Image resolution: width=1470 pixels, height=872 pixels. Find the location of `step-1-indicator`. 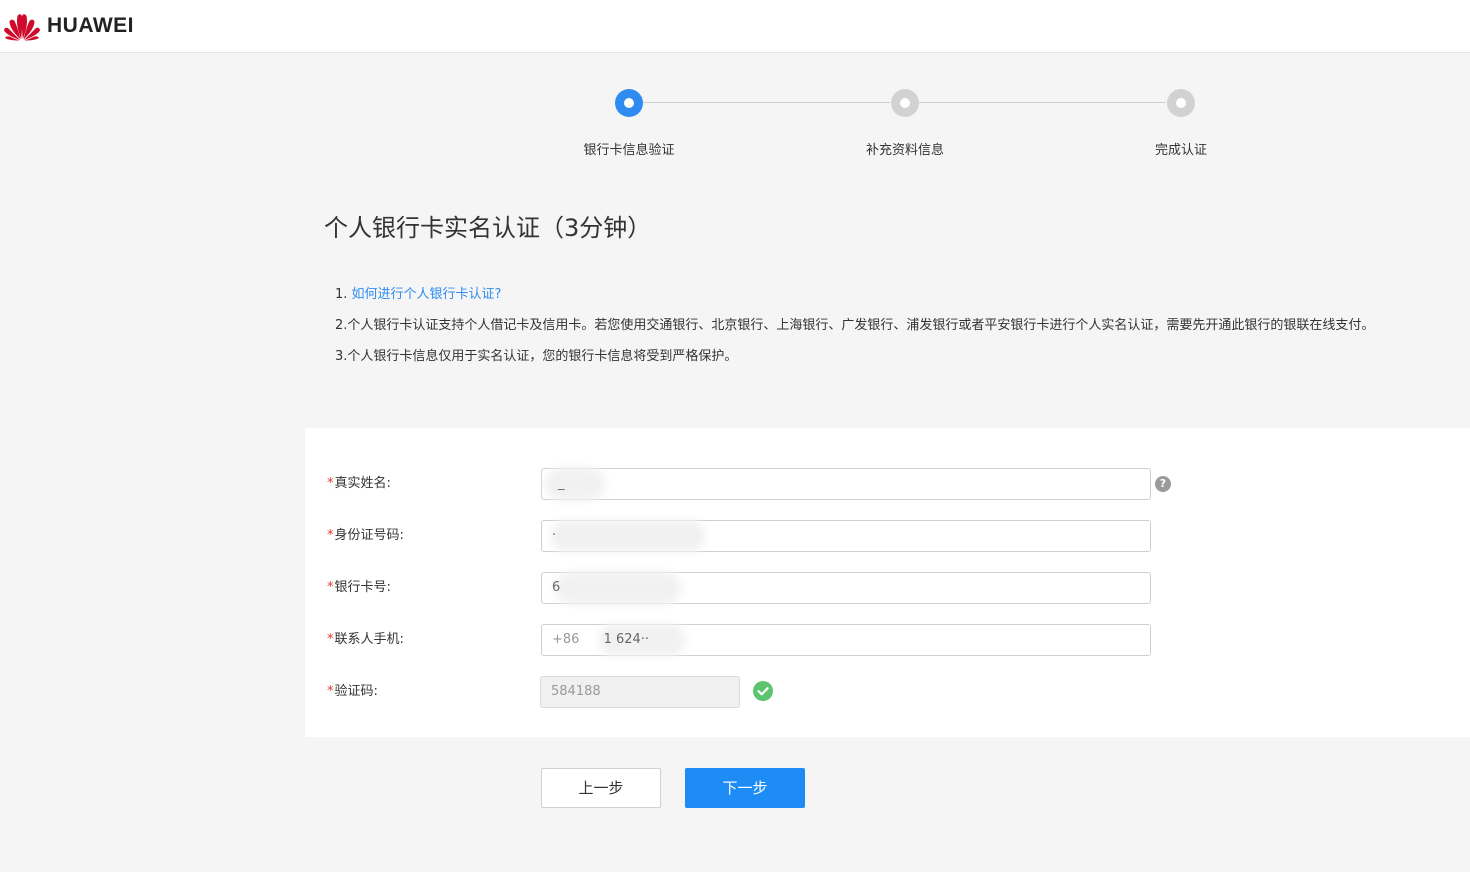

step-1-indicator is located at coordinates (629, 103).